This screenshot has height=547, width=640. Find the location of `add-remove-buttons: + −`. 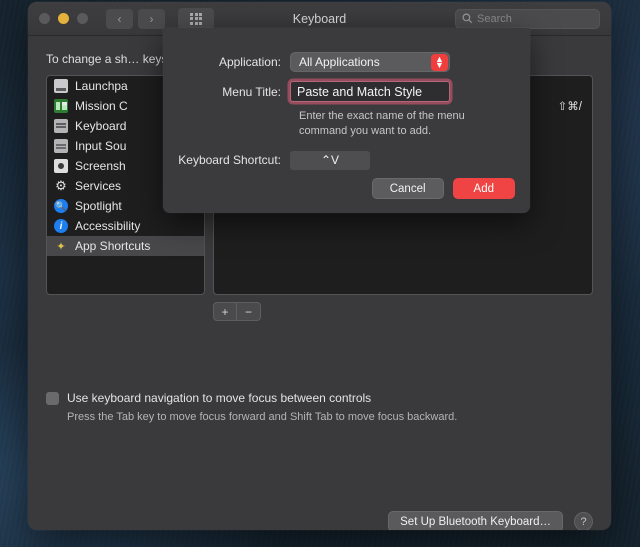

add-remove-buttons: + − is located at coordinates (399, 311).